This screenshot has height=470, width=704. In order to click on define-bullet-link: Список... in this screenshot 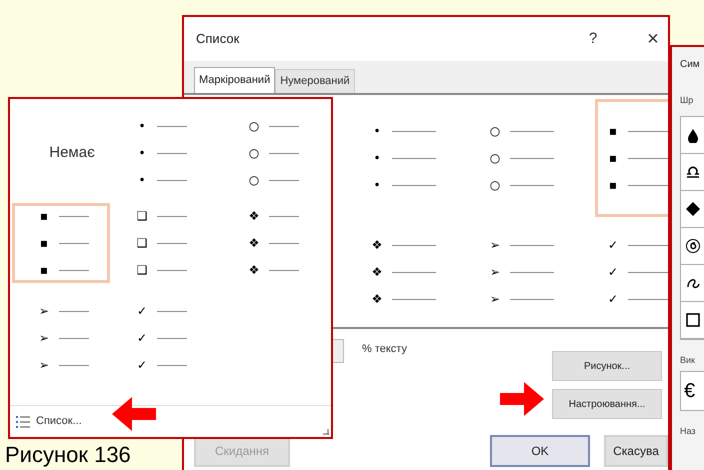, I will do `click(59, 421)`.